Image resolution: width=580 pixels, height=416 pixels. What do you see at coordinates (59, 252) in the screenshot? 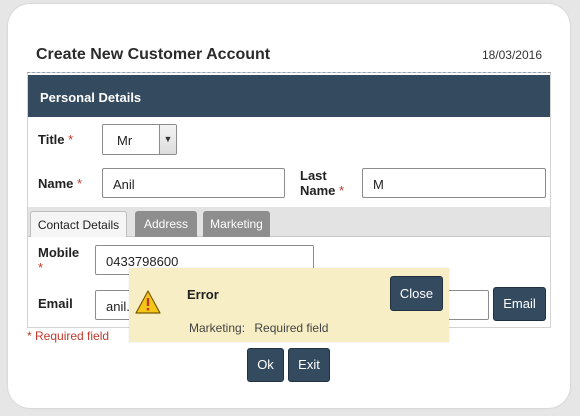
I see `mobile-label-text: Mobile` at bounding box center [59, 252].